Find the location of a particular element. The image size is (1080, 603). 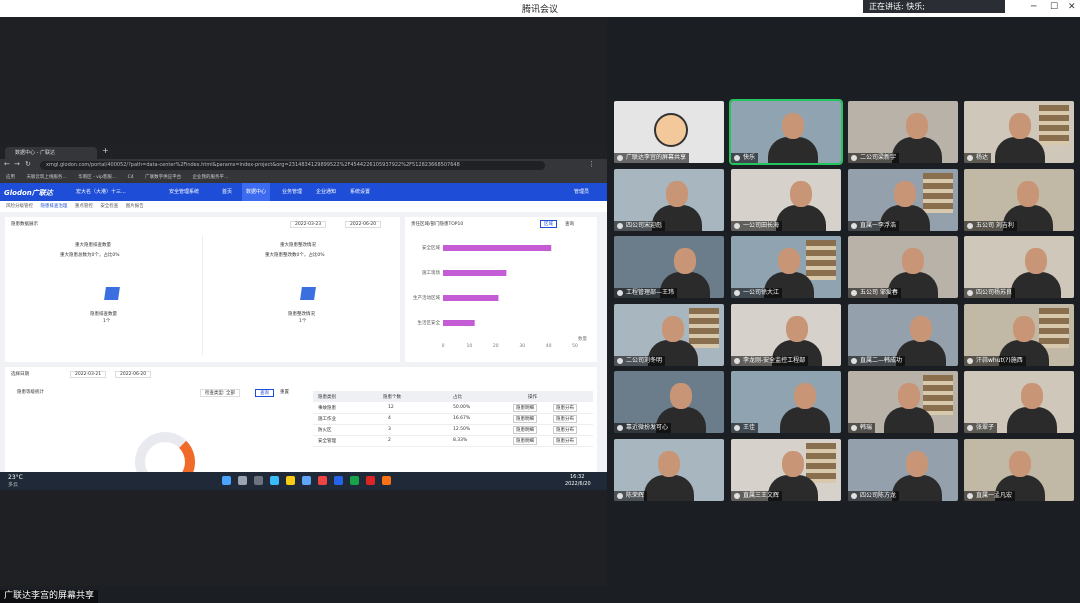

participant-tile: 陈荣辉 is located at coordinates (669, 470).